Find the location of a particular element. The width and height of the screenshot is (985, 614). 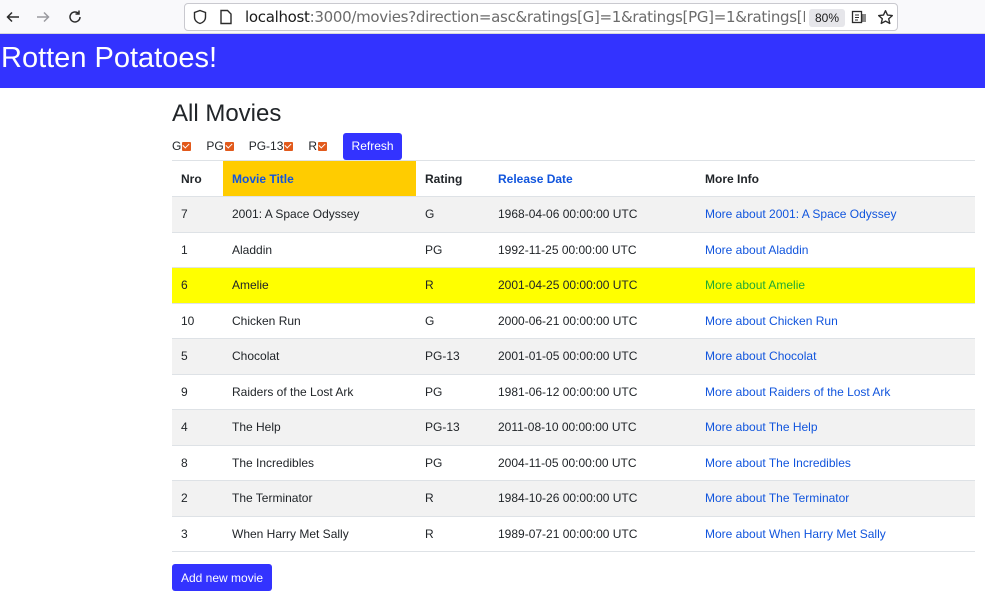

cell-release-date: 1981-06-12 00:00:00 UTC is located at coordinates (592, 392).